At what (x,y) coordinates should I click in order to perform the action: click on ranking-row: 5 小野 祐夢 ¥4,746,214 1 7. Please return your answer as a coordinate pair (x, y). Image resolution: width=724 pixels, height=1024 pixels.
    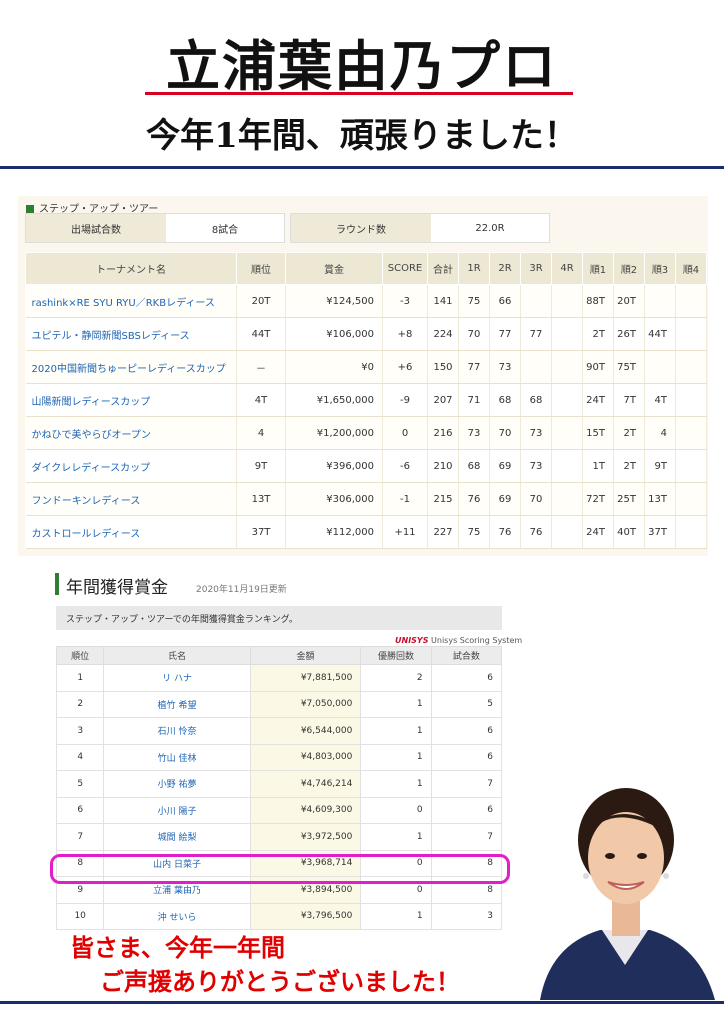
    Looking at the image, I should click on (279, 784).